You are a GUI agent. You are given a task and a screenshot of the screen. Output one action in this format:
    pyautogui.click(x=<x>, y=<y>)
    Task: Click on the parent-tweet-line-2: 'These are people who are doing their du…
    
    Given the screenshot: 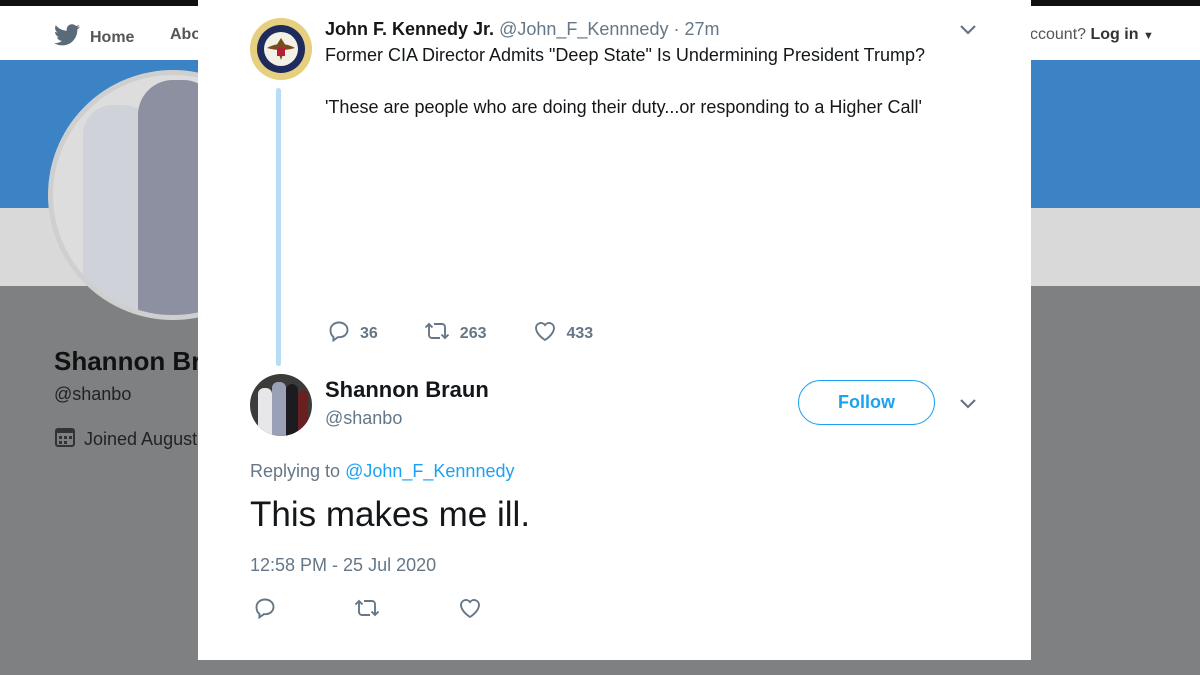 What is the action you would take?
    pyautogui.click(x=623, y=107)
    